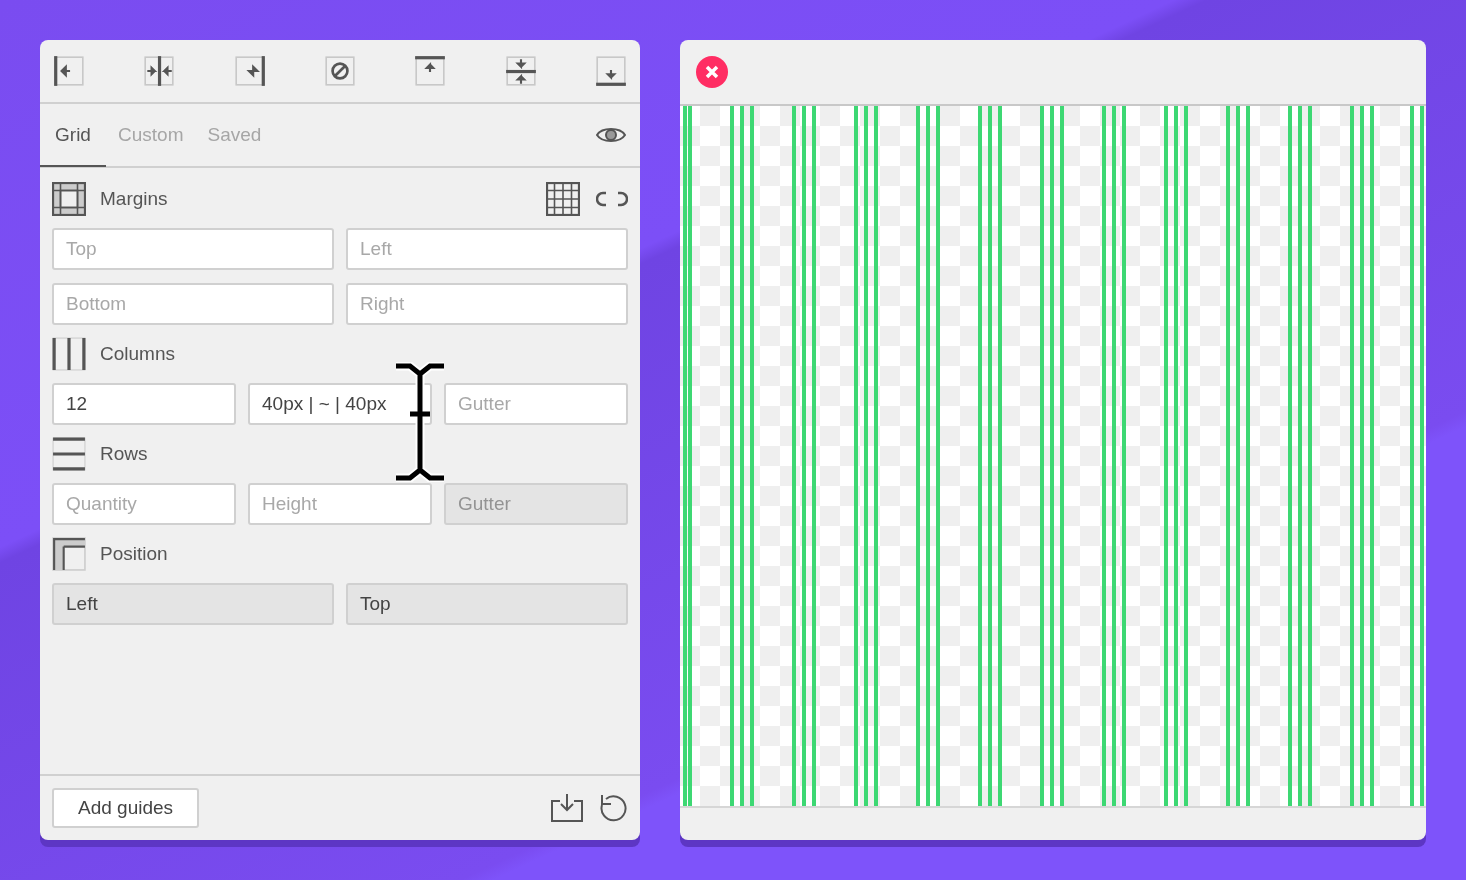  What do you see at coordinates (134, 554) in the screenshot?
I see `section-title: Position` at bounding box center [134, 554].